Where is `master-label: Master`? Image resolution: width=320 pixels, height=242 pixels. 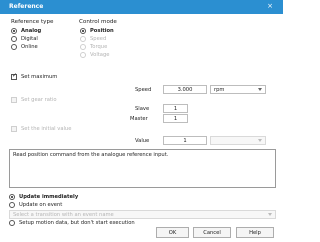
master-label: Master is located at coordinates (139, 119).